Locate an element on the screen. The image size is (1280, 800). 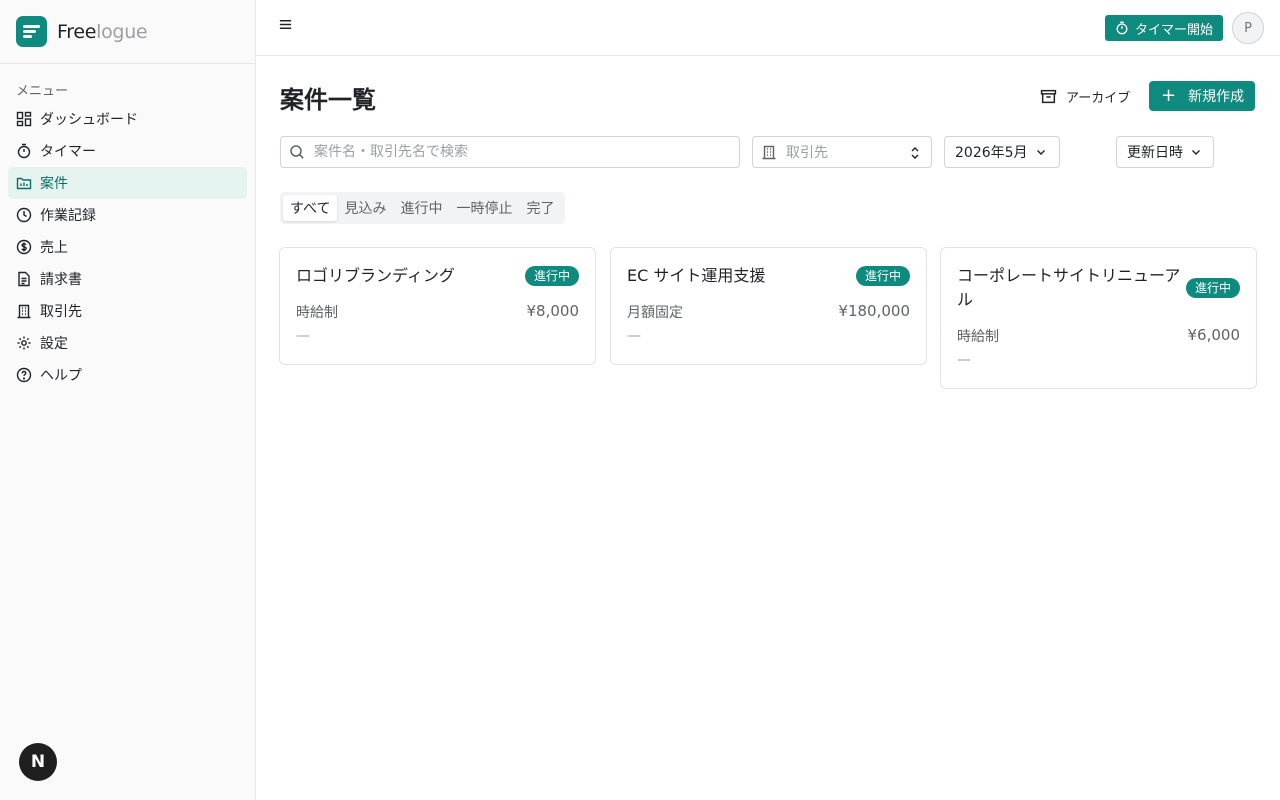
brand-name: Freelogue is located at coordinates (102, 31).